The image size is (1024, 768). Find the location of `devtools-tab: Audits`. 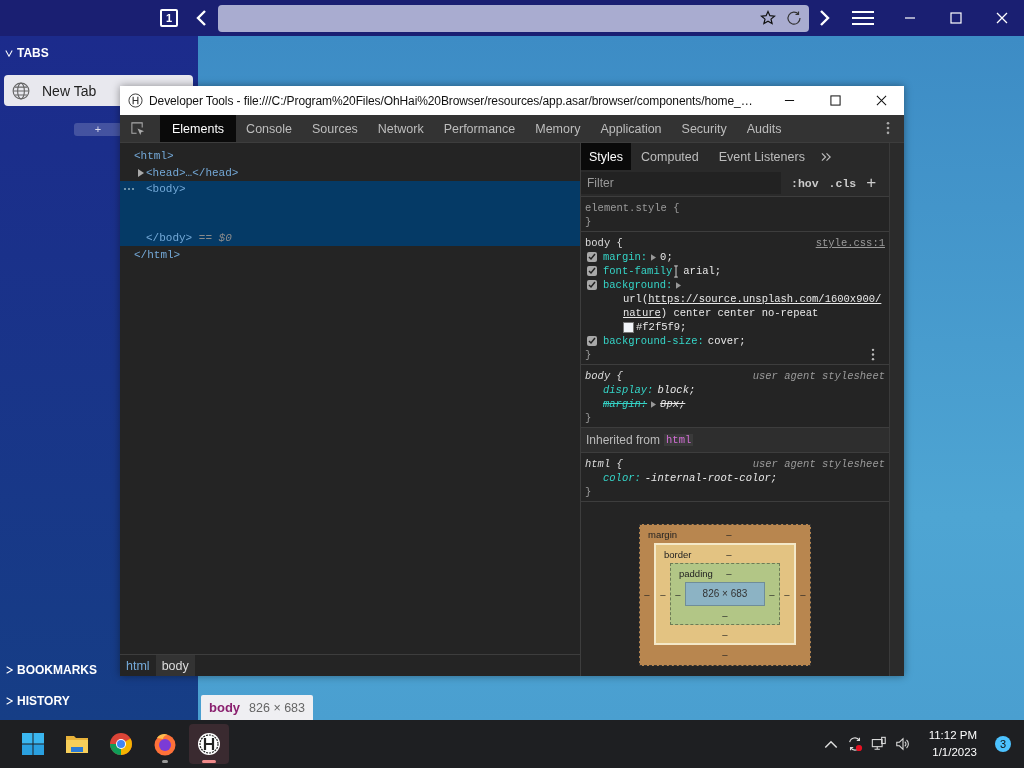

devtools-tab: Audits is located at coordinates (764, 128).